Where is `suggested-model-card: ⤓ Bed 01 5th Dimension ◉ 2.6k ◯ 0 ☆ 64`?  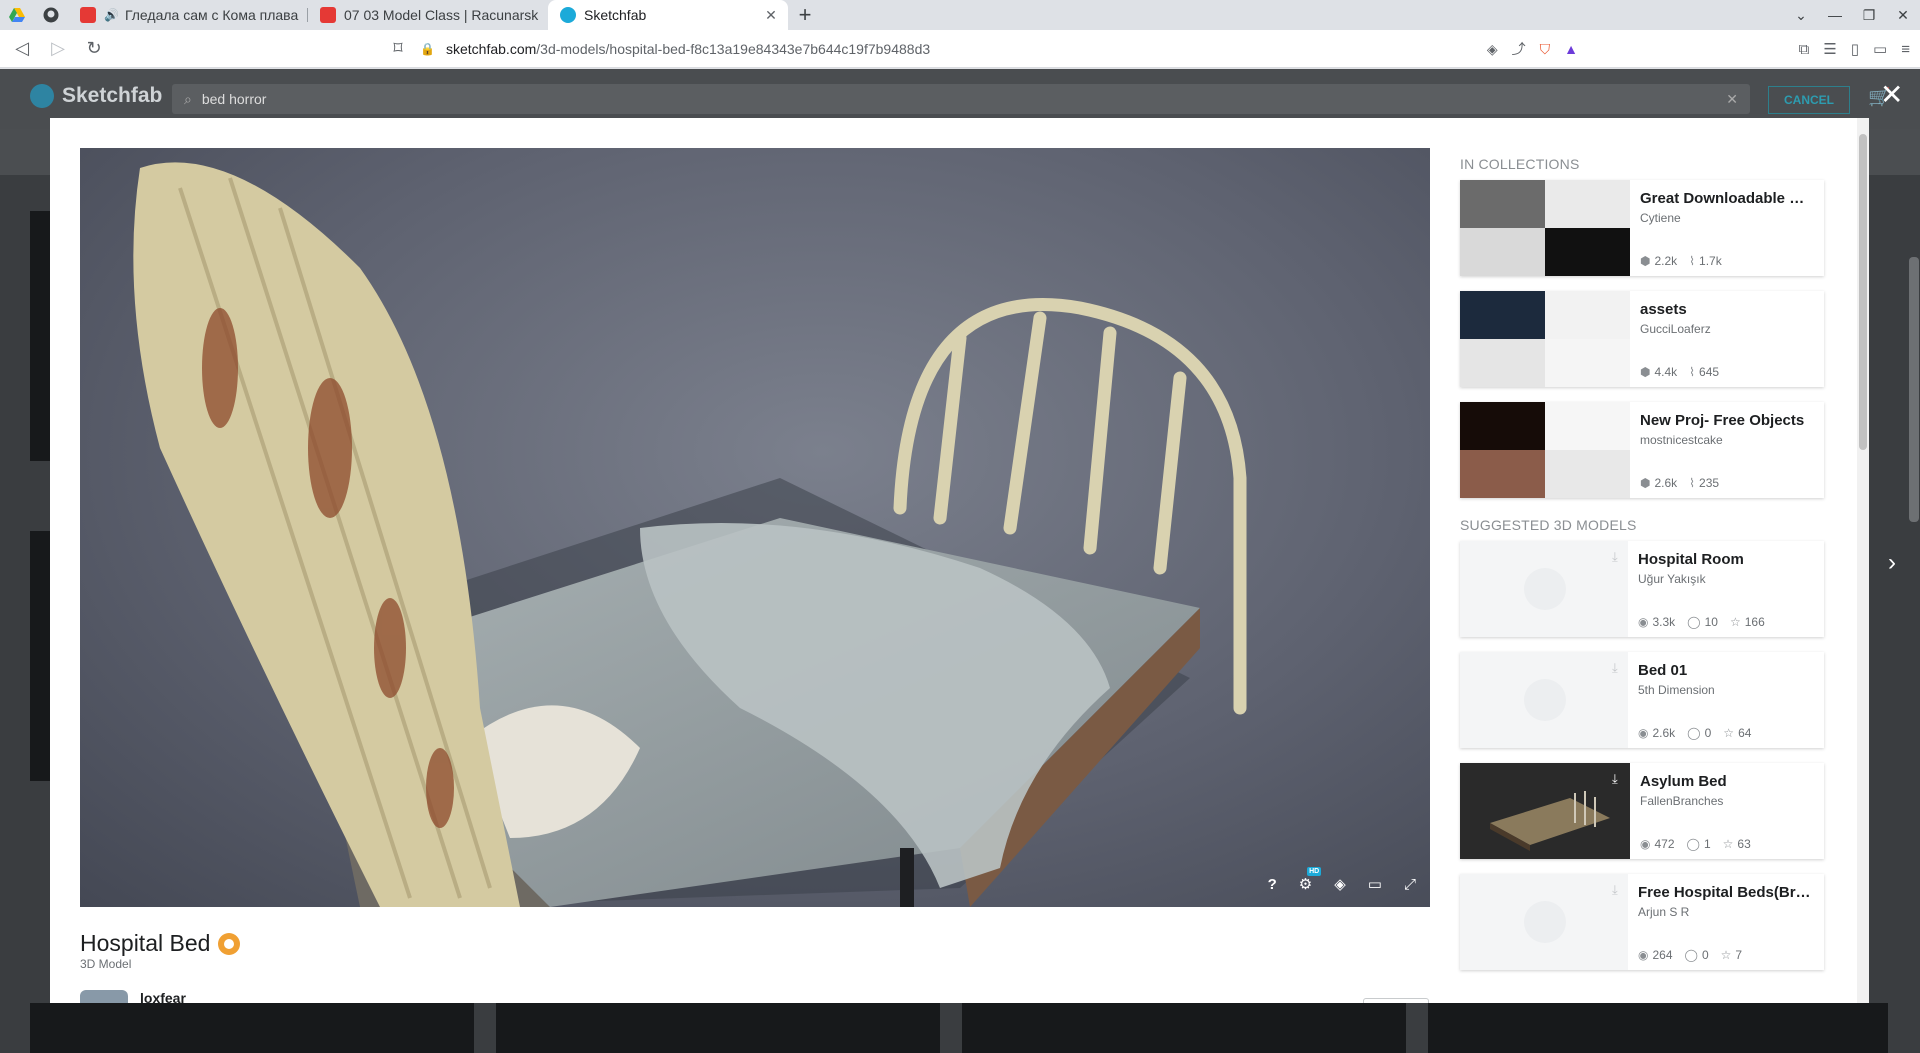 suggested-model-card: ⤓ Bed 01 5th Dimension ◉ 2.6k ◯ 0 ☆ 64 is located at coordinates (1642, 700).